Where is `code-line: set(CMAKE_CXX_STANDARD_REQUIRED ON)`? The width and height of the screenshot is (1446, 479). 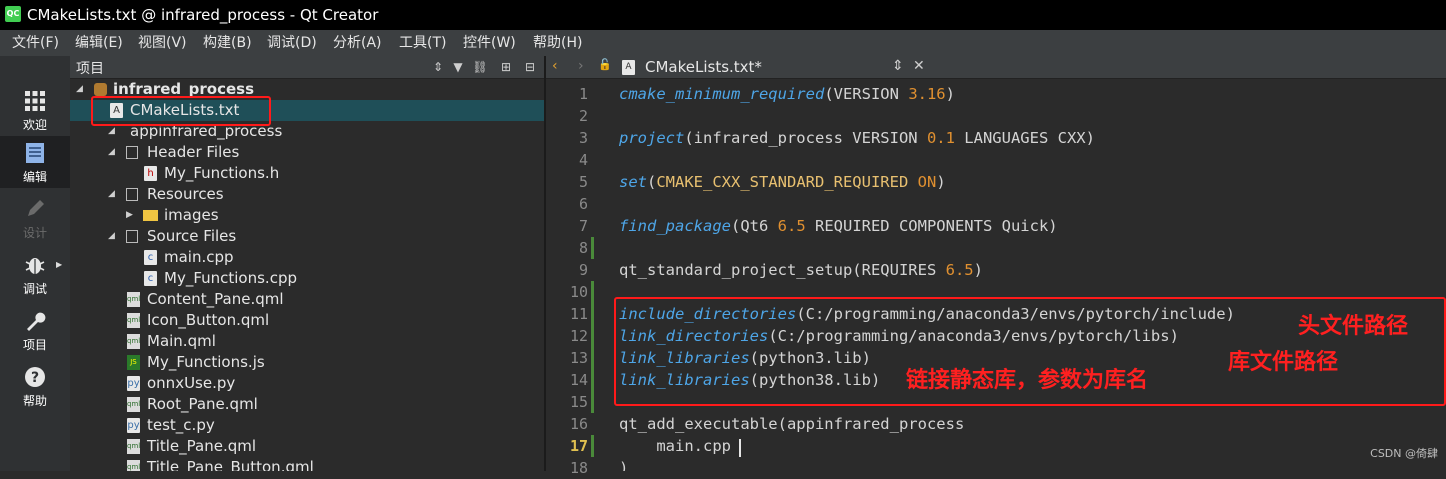 code-line: set(CMAKE_CXX_STANDARD_REQUIRED ON) is located at coordinates (782, 182).